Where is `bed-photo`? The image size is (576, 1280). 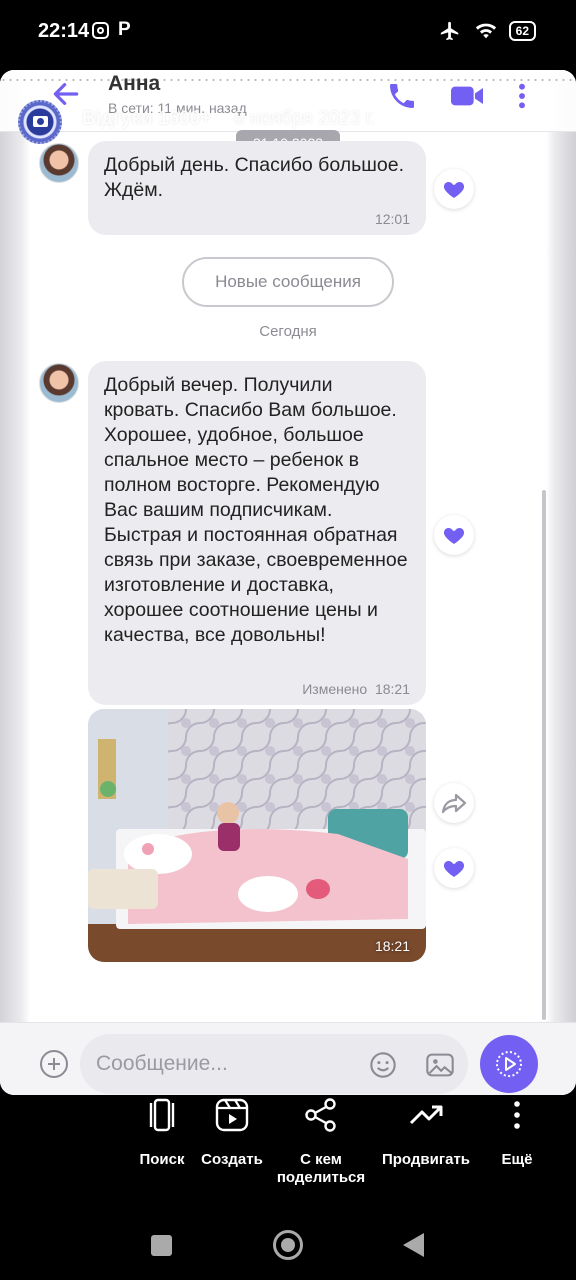
bed-photo is located at coordinates (257, 835).